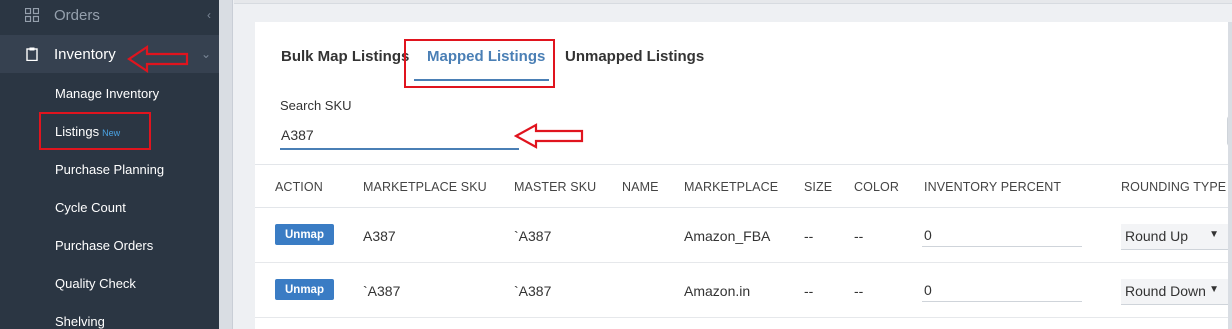 This screenshot has width=1232, height=329. Describe the element at coordinates (1230, 175) in the screenshot. I see `scrollbar` at that location.